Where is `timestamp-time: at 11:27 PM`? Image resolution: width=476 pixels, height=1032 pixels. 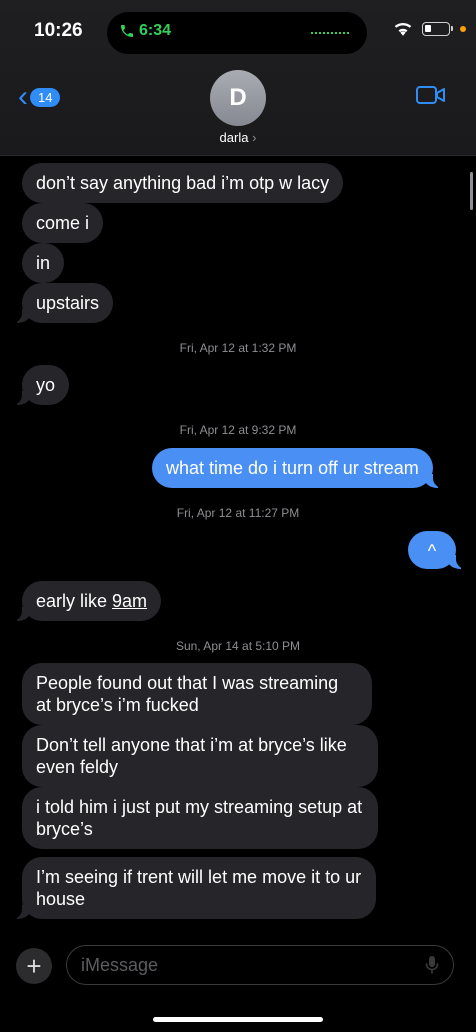
timestamp-time: at 11:27 PM is located at coordinates (267, 513).